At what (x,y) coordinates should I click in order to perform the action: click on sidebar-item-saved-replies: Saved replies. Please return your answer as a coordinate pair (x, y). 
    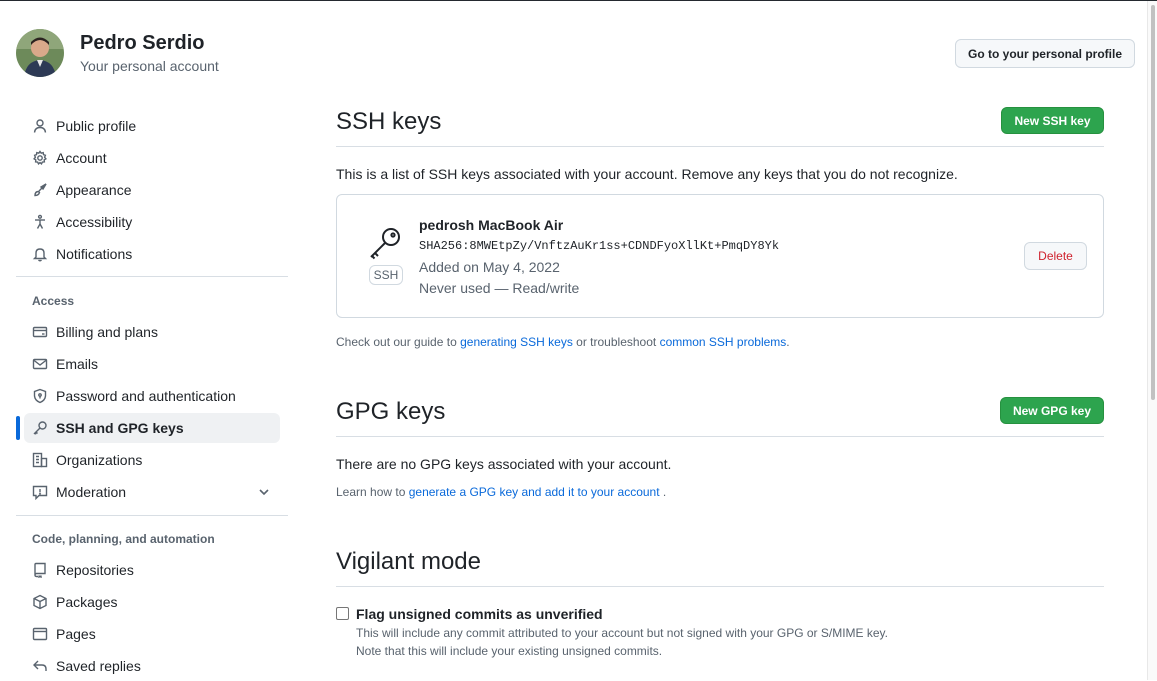
    Looking at the image, I should click on (152, 666).